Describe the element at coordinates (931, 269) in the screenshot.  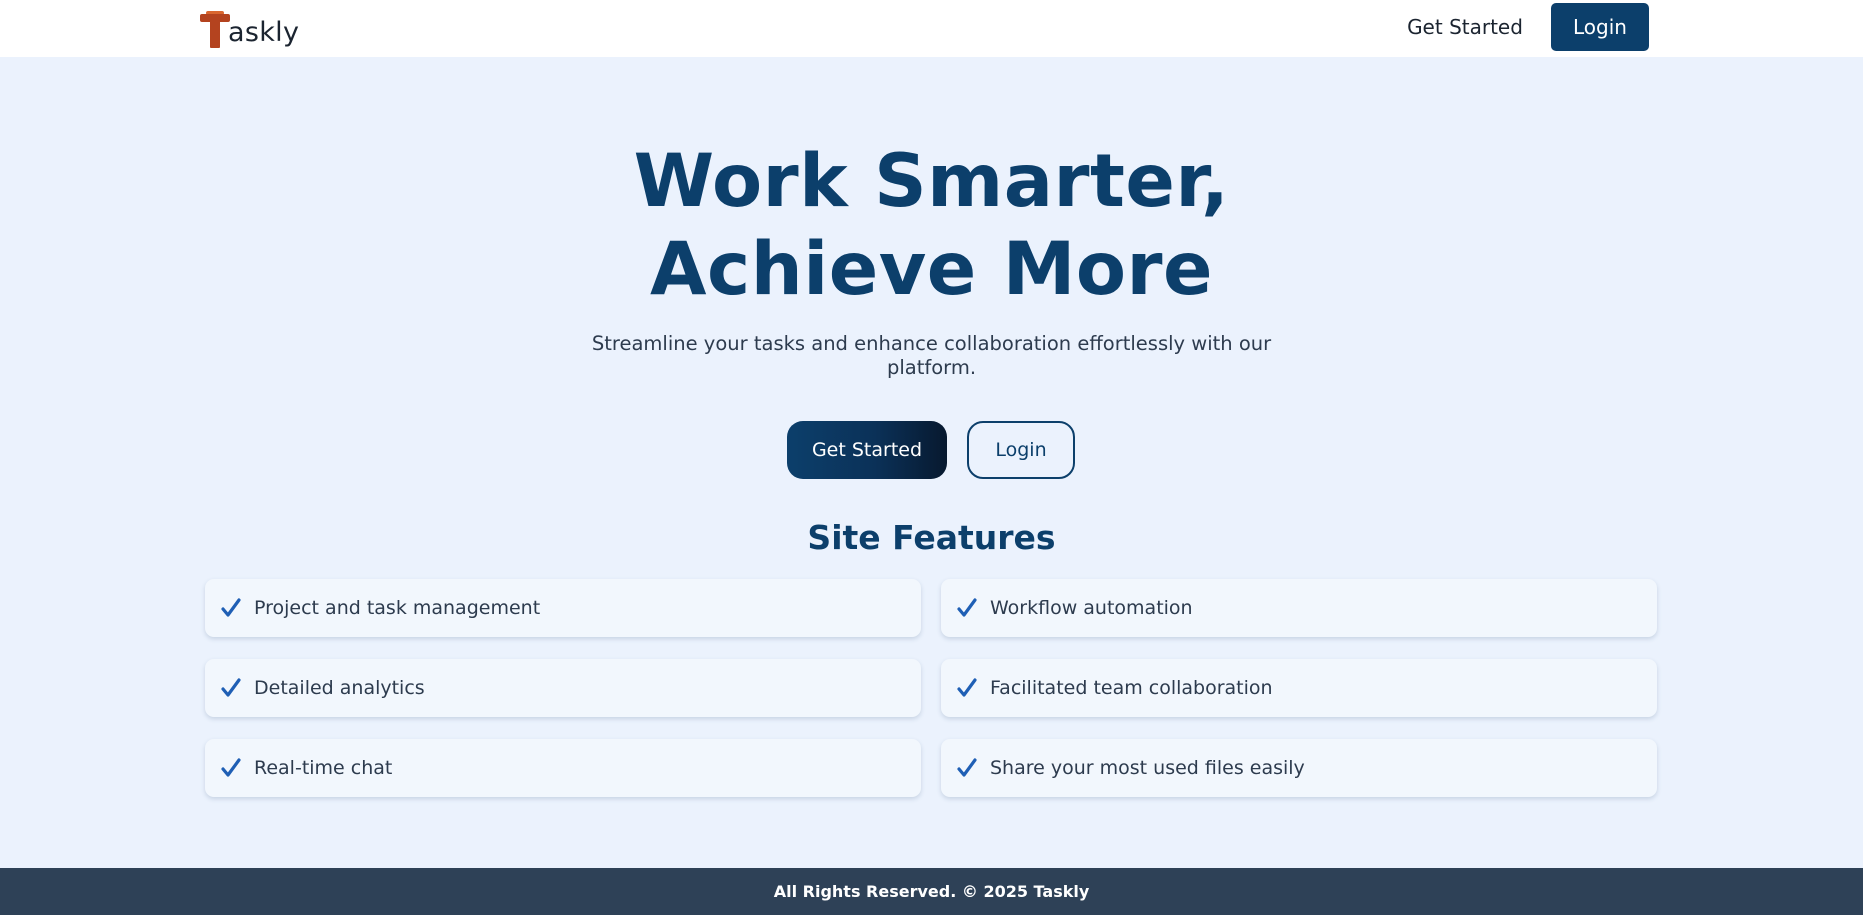
I see `hero-title-line-2: Achieve More` at that location.